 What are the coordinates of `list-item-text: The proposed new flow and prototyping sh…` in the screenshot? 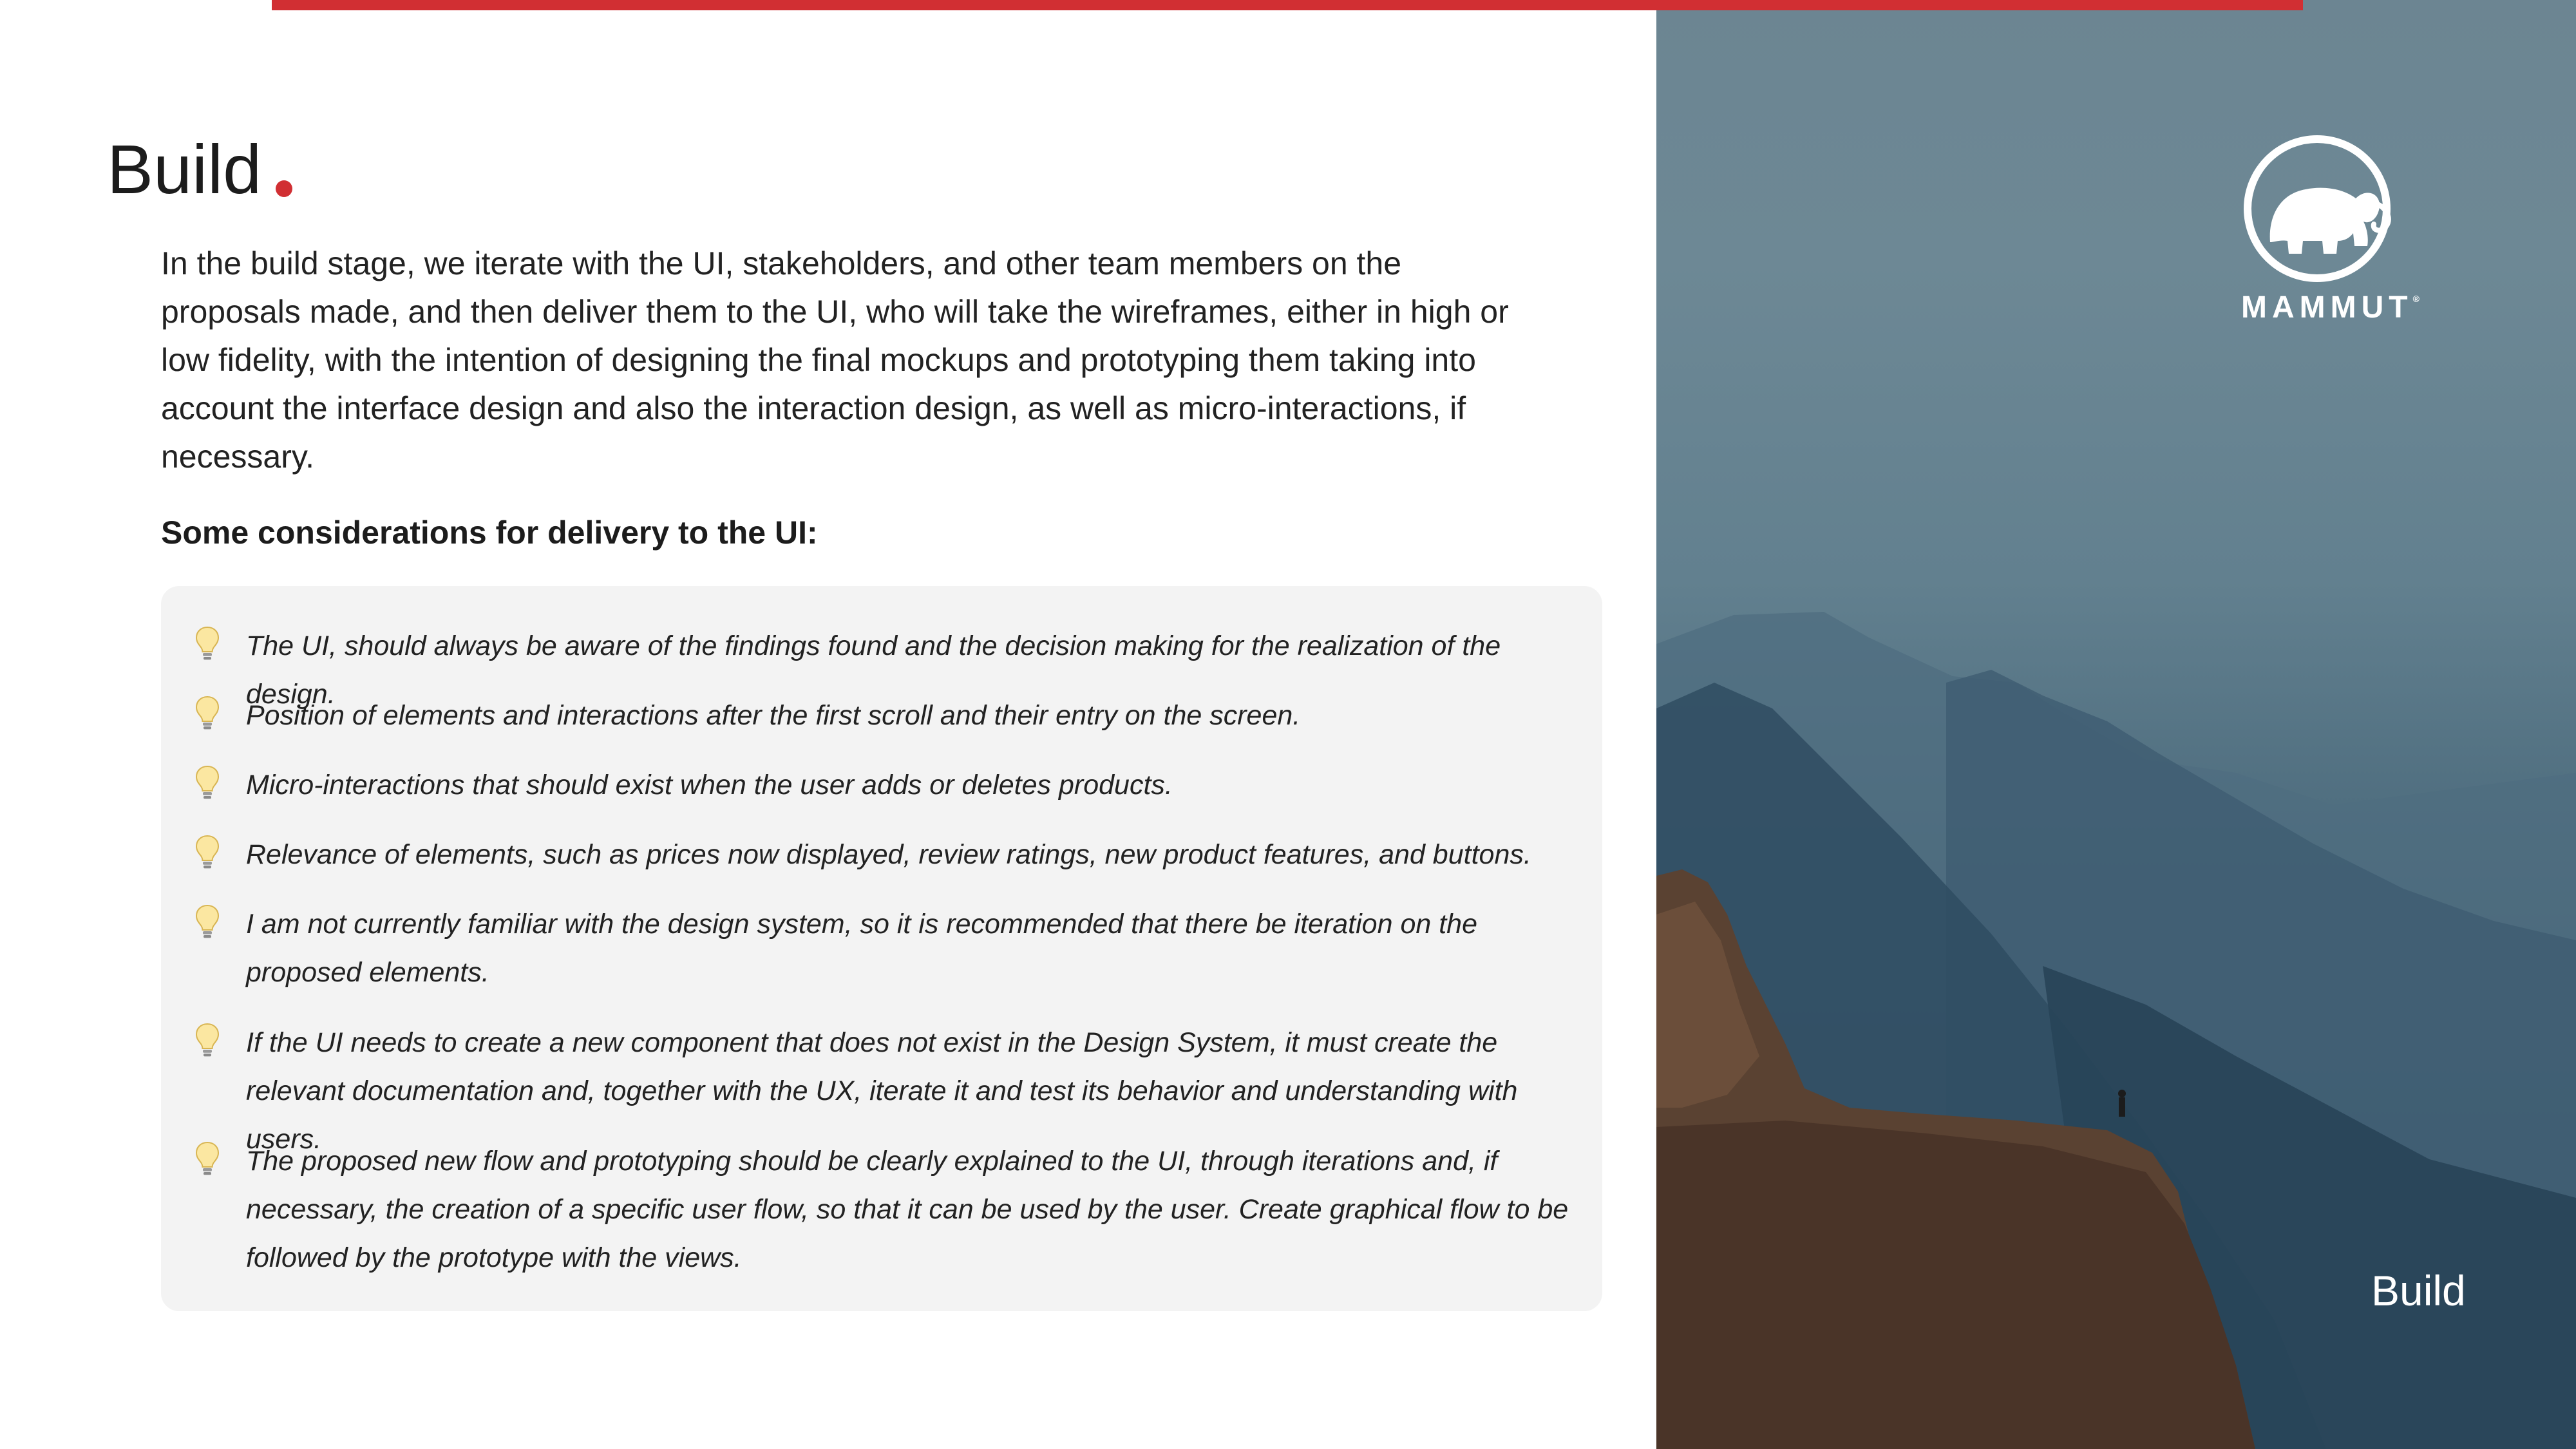 It's located at (908, 1209).